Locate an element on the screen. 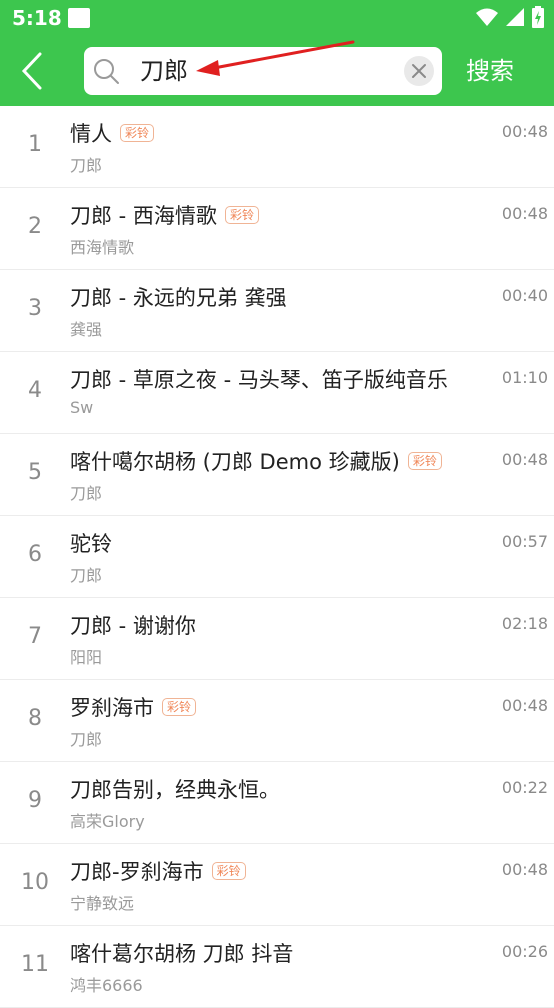  song-artist: Sw is located at coordinates (82, 407).